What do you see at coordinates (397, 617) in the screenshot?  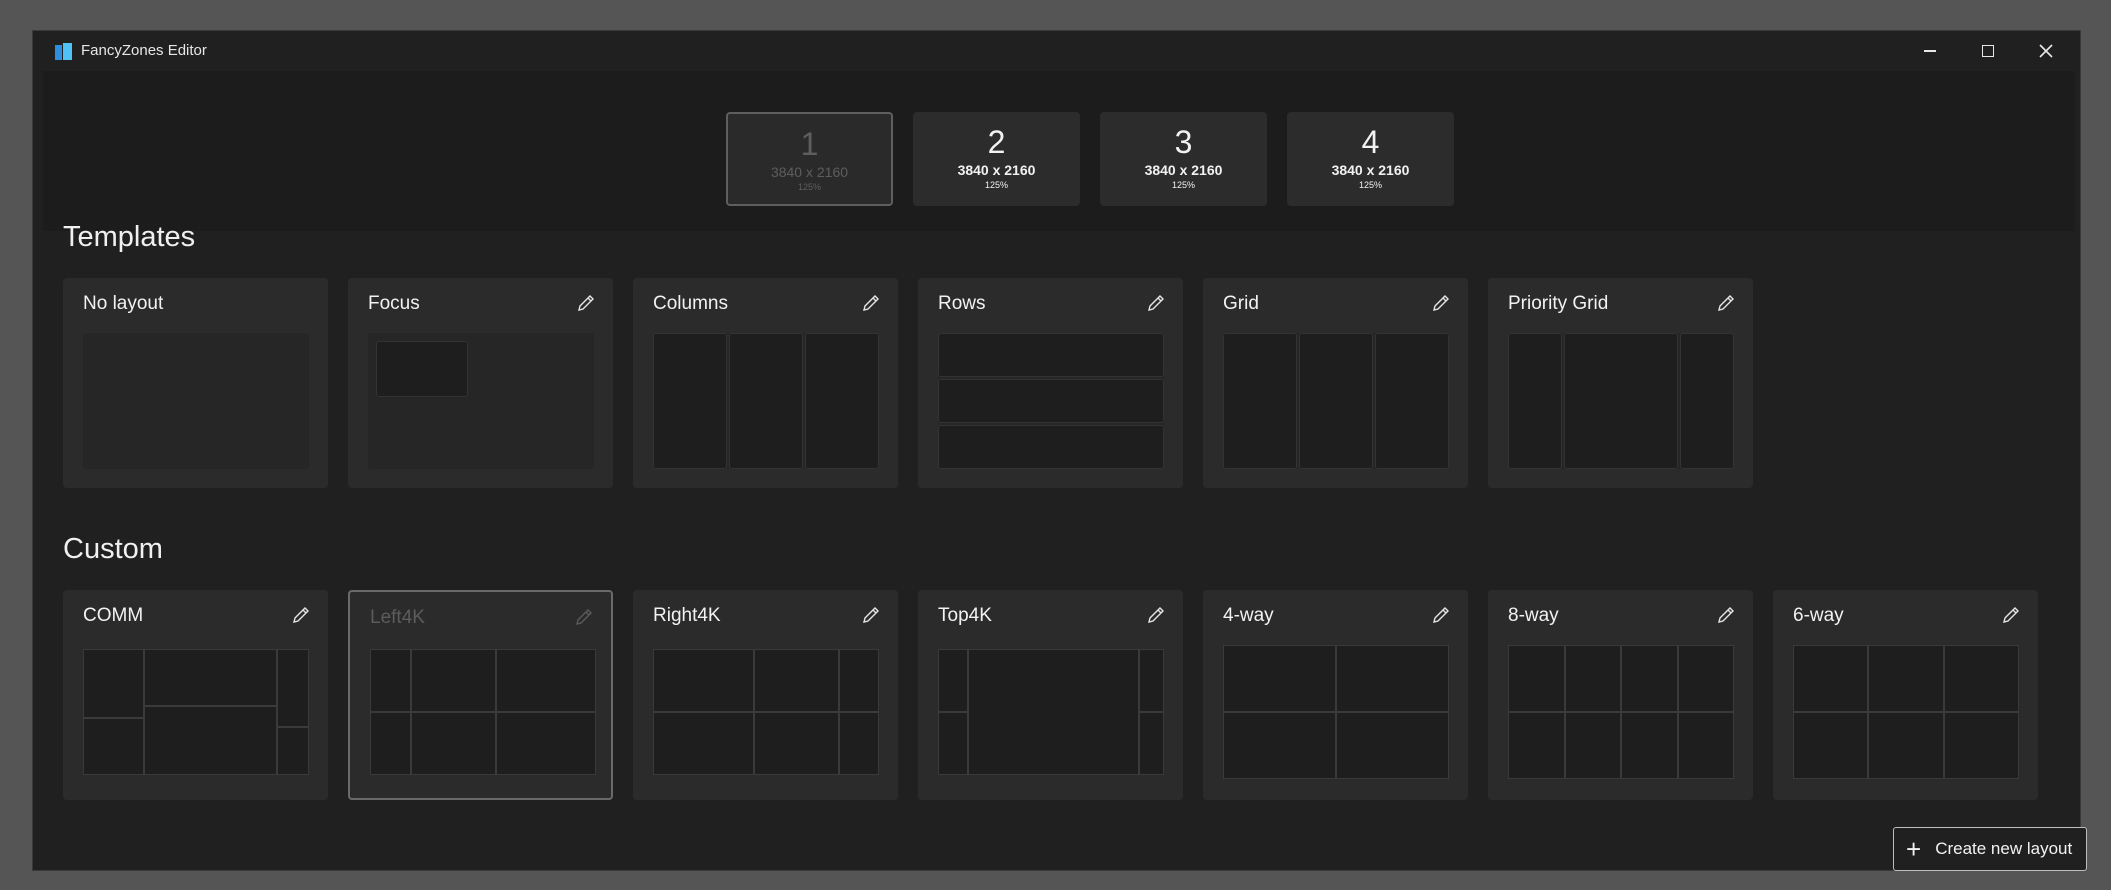 I see `layout-name: Left4K` at bounding box center [397, 617].